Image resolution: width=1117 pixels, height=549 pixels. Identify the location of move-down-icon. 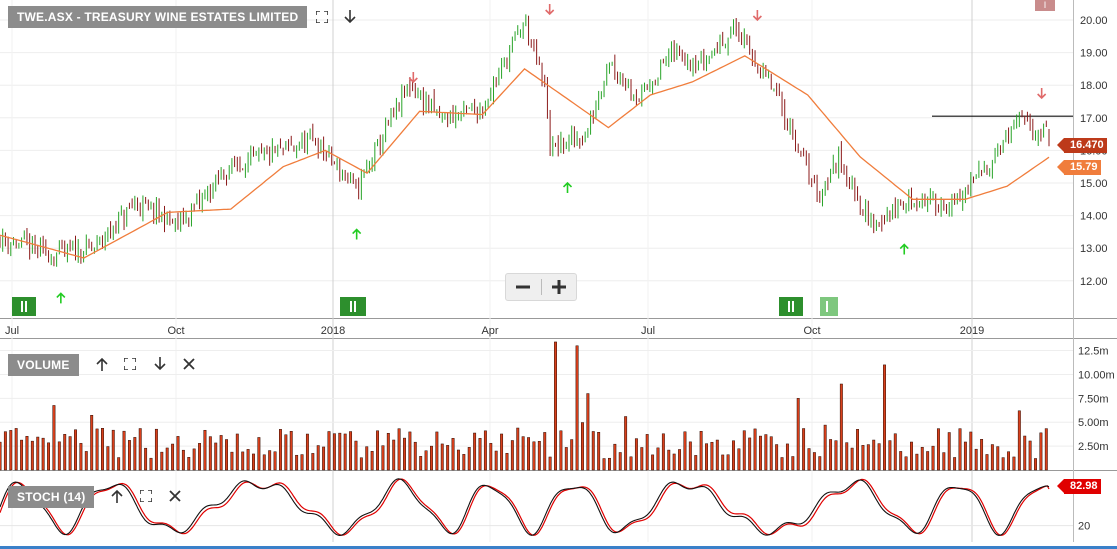
(160, 364).